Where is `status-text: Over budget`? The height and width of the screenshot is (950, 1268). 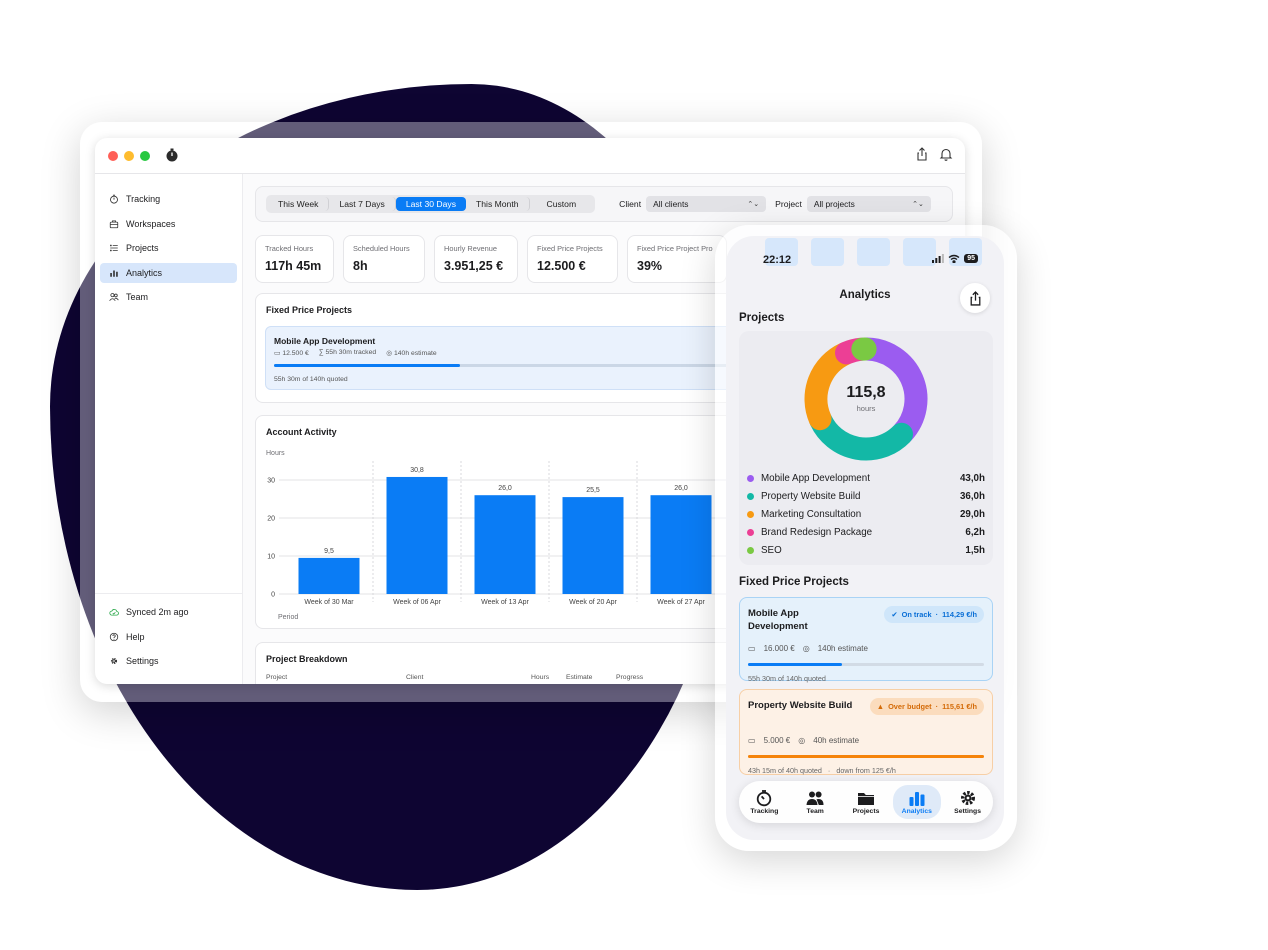 status-text: Over budget is located at coordinates (910, 706).